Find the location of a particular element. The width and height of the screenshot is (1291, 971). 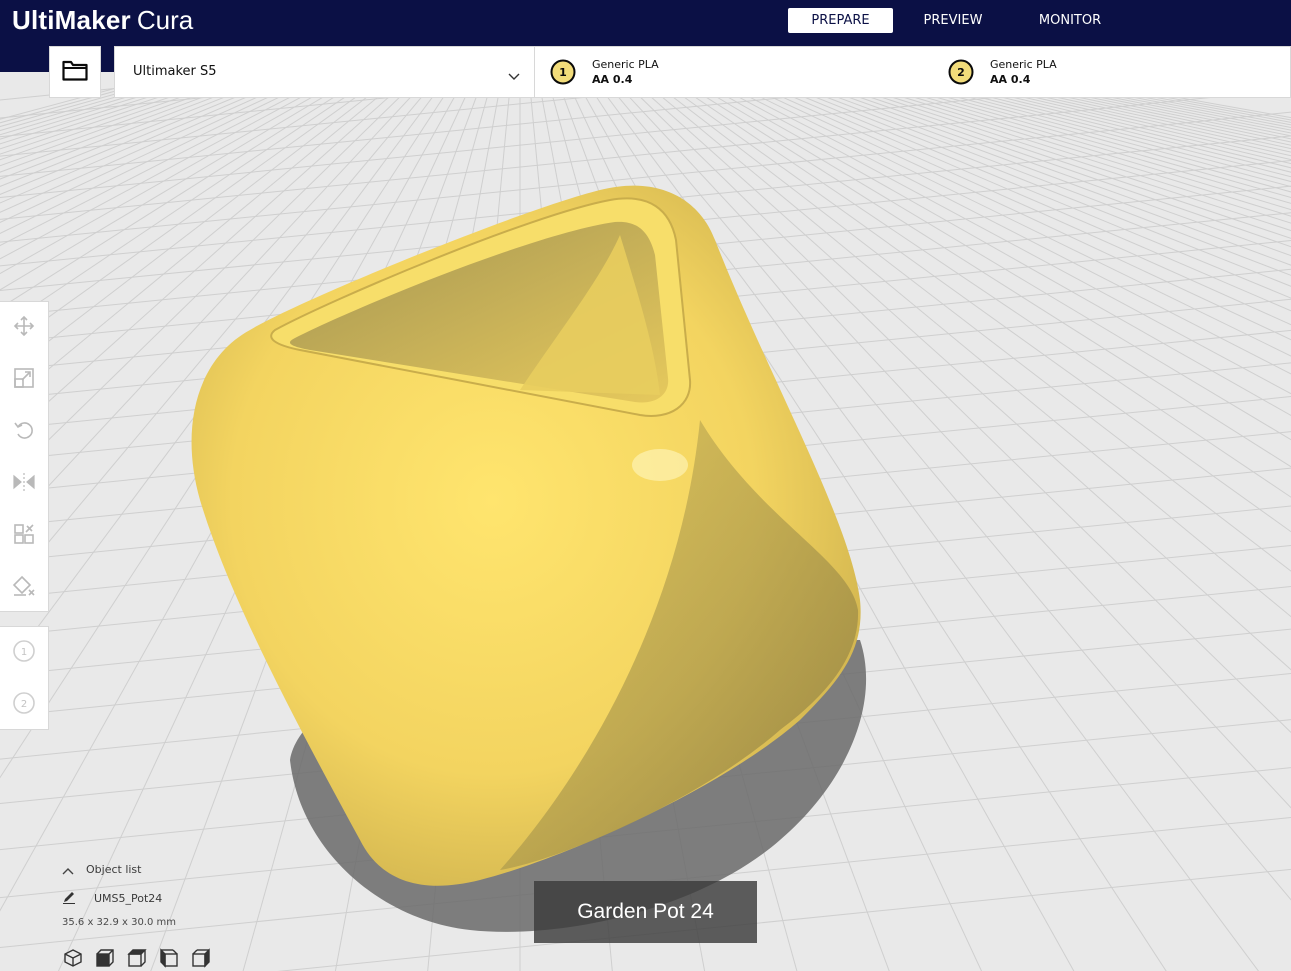

chevron-up-icon is located at coordinates (68, 869).